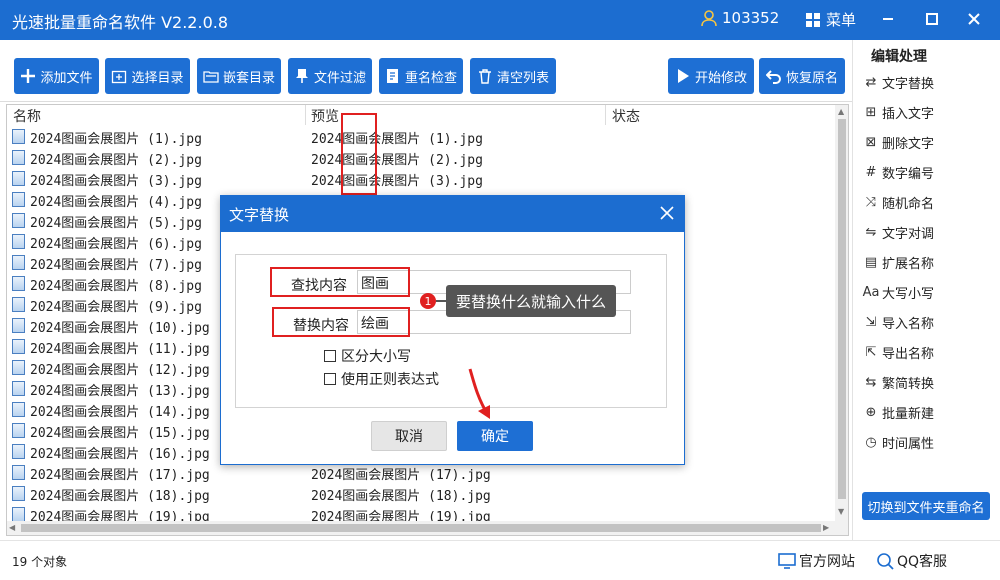  What do you see at coordinates (871, 172) in the screenshot?
I see `number-icon: #` at bounding box center [871, 172].